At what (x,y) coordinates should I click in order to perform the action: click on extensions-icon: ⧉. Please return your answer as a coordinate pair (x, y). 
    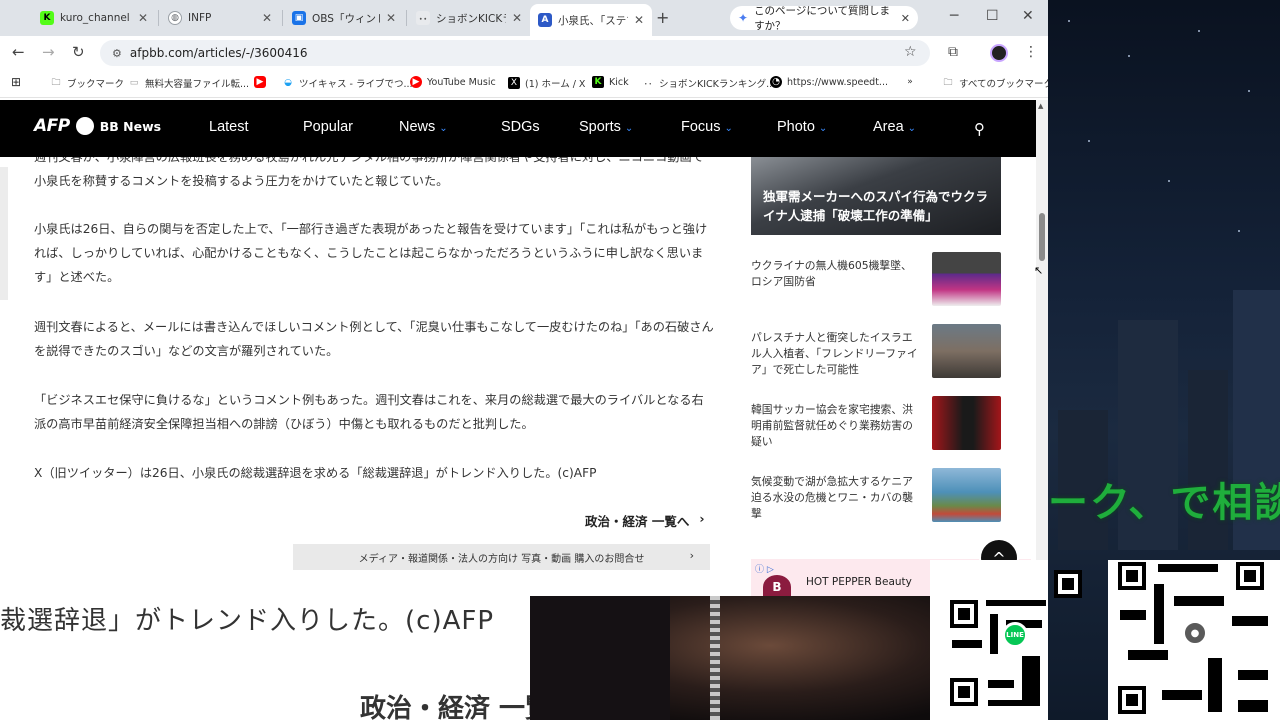
    Looking at the image, I should click on (953, 52).